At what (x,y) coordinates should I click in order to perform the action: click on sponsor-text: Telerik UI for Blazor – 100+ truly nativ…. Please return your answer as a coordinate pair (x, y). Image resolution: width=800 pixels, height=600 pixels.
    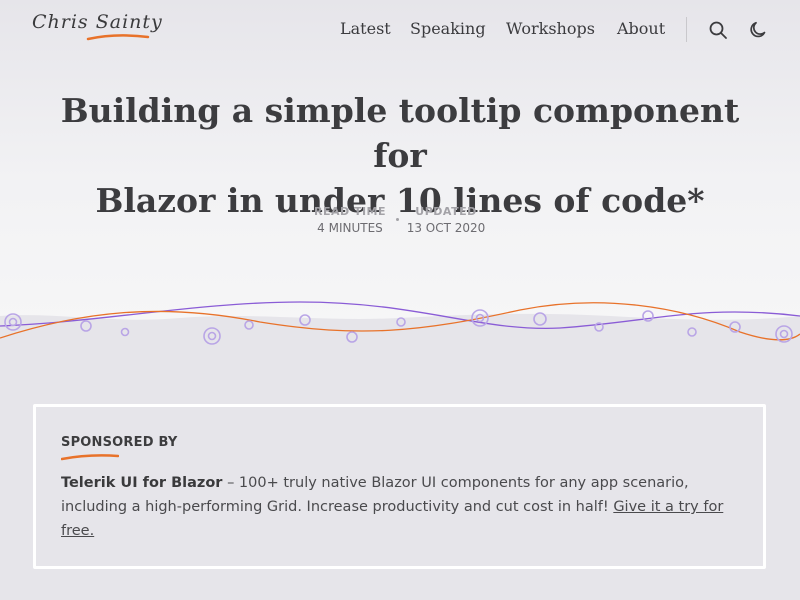
    Looking at the image, I should click on (401, 507).